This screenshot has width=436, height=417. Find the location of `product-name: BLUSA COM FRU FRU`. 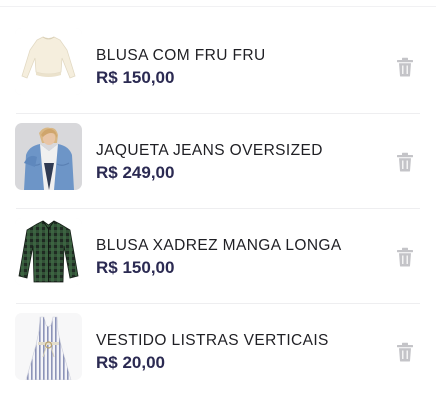

product-name: BLUSA COM FRU FRU is located at coordinates (181, 55).